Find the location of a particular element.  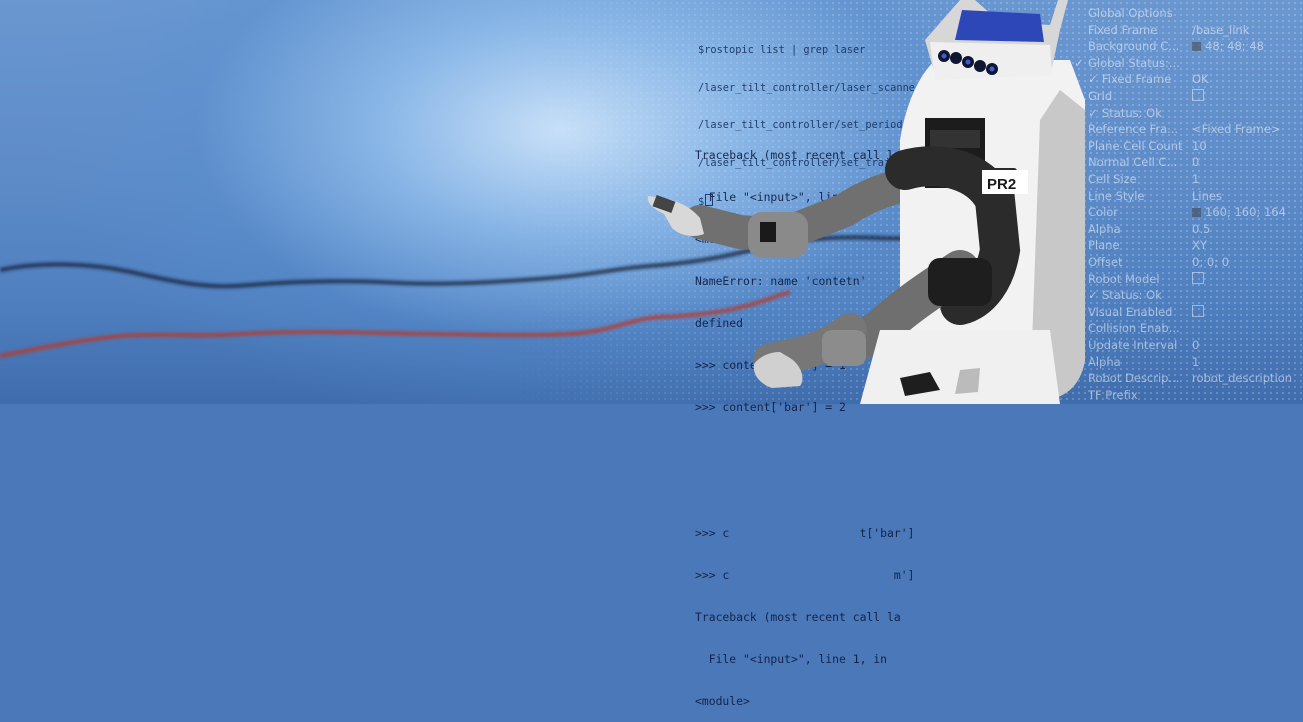

terminal-line: <module> is located at coordinates (722, 701).